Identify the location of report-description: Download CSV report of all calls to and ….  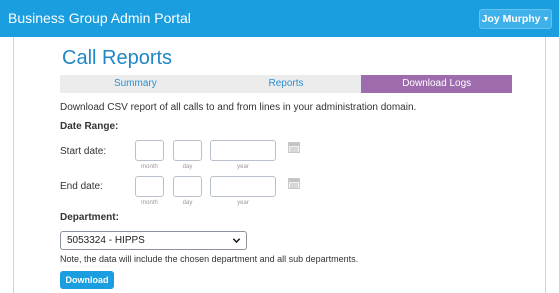
(238, 107).